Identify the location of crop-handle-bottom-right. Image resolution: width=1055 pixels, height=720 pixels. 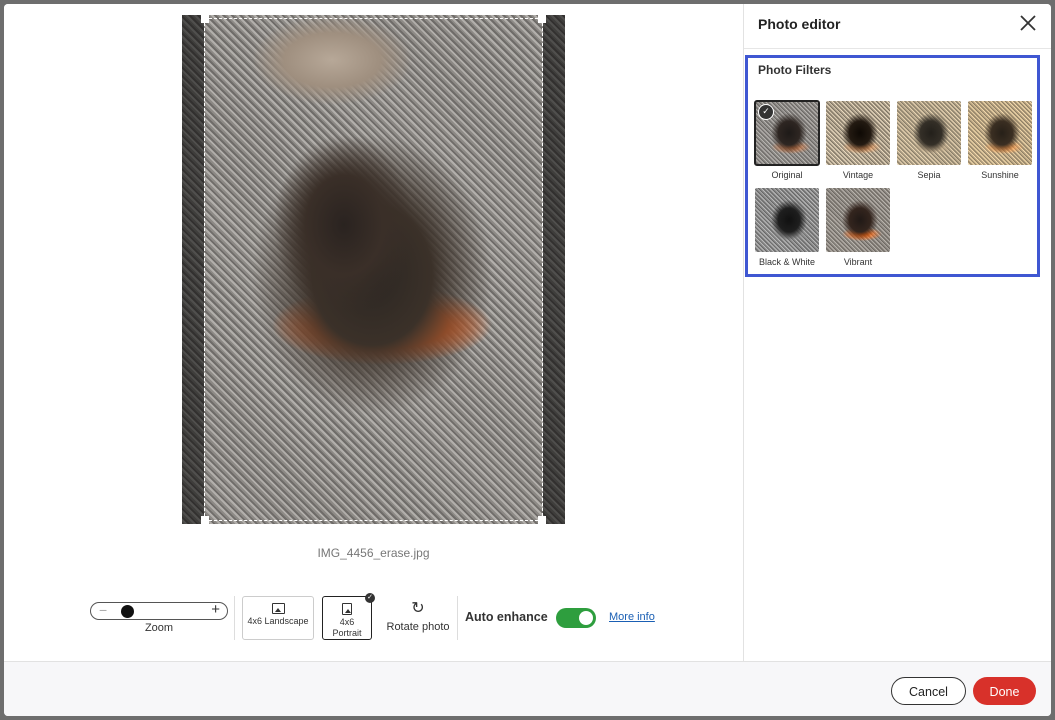
(542, 520).